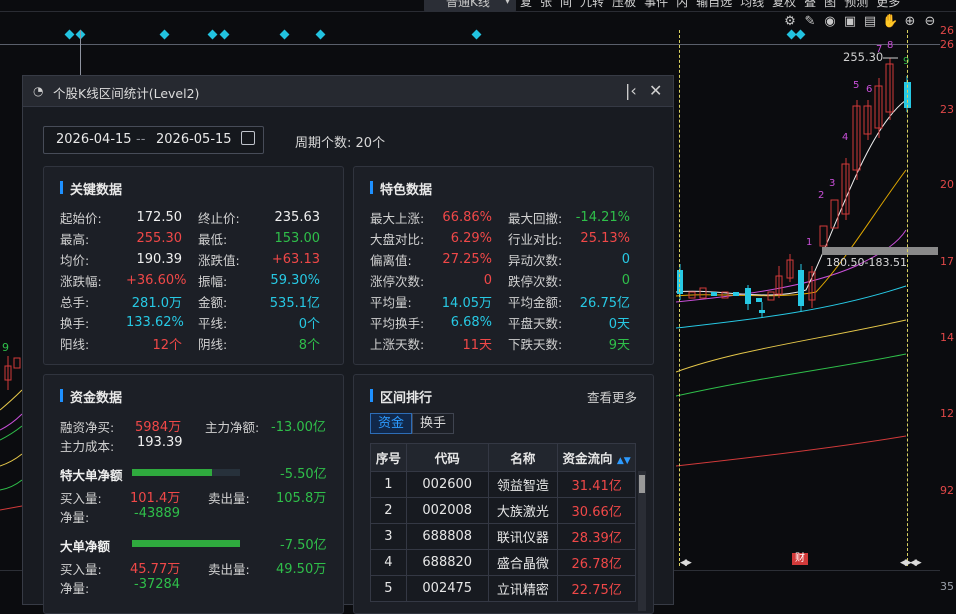 Image resolution: width=956 pixels, height=614 pixels. Describe the element at coordinates (157, 584) in the screenshot. I see `large-net-value: -37284` at that location.